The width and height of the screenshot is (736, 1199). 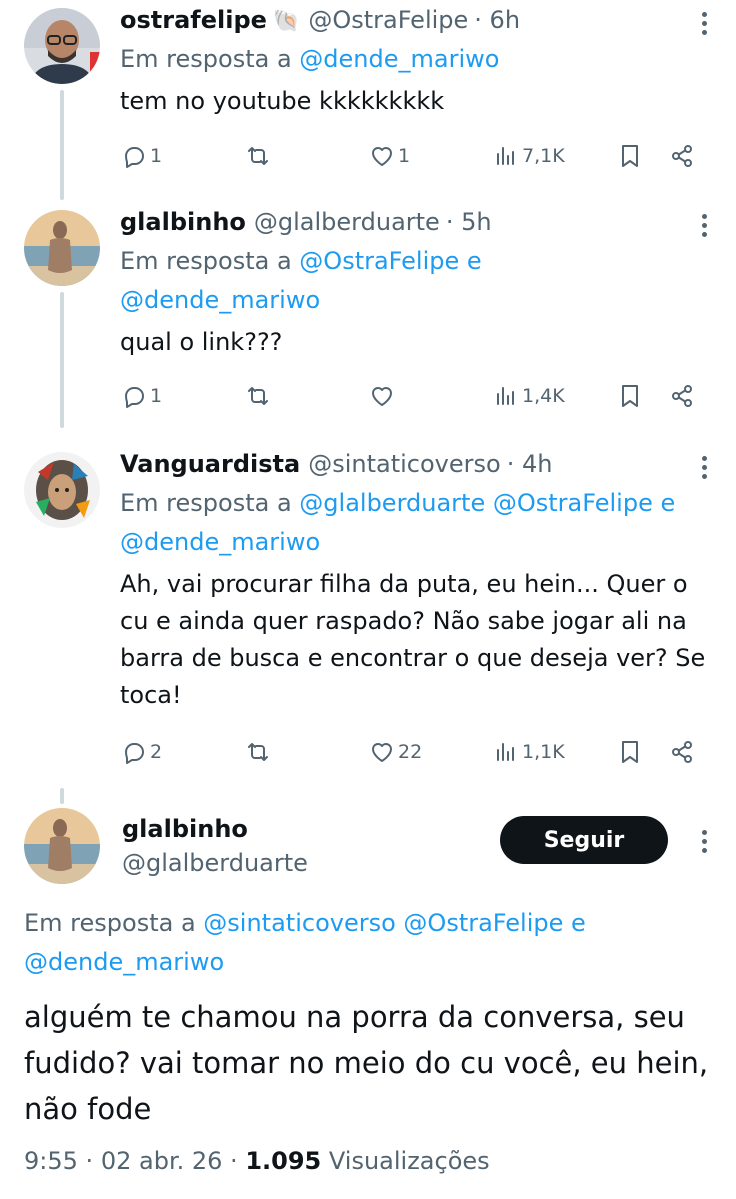 I want to click on views-button: 1,4K, so click(x=528, y=396).